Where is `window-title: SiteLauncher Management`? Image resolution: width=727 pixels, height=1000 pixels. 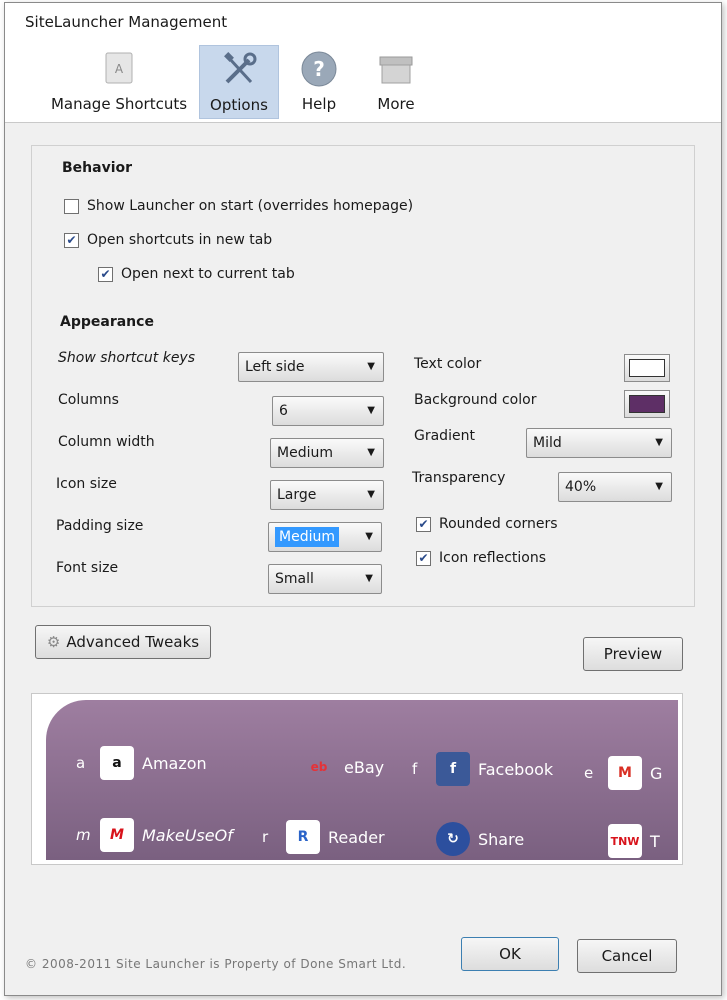 window-title: SiteLauncher Management is located at coordinates (126, 22).